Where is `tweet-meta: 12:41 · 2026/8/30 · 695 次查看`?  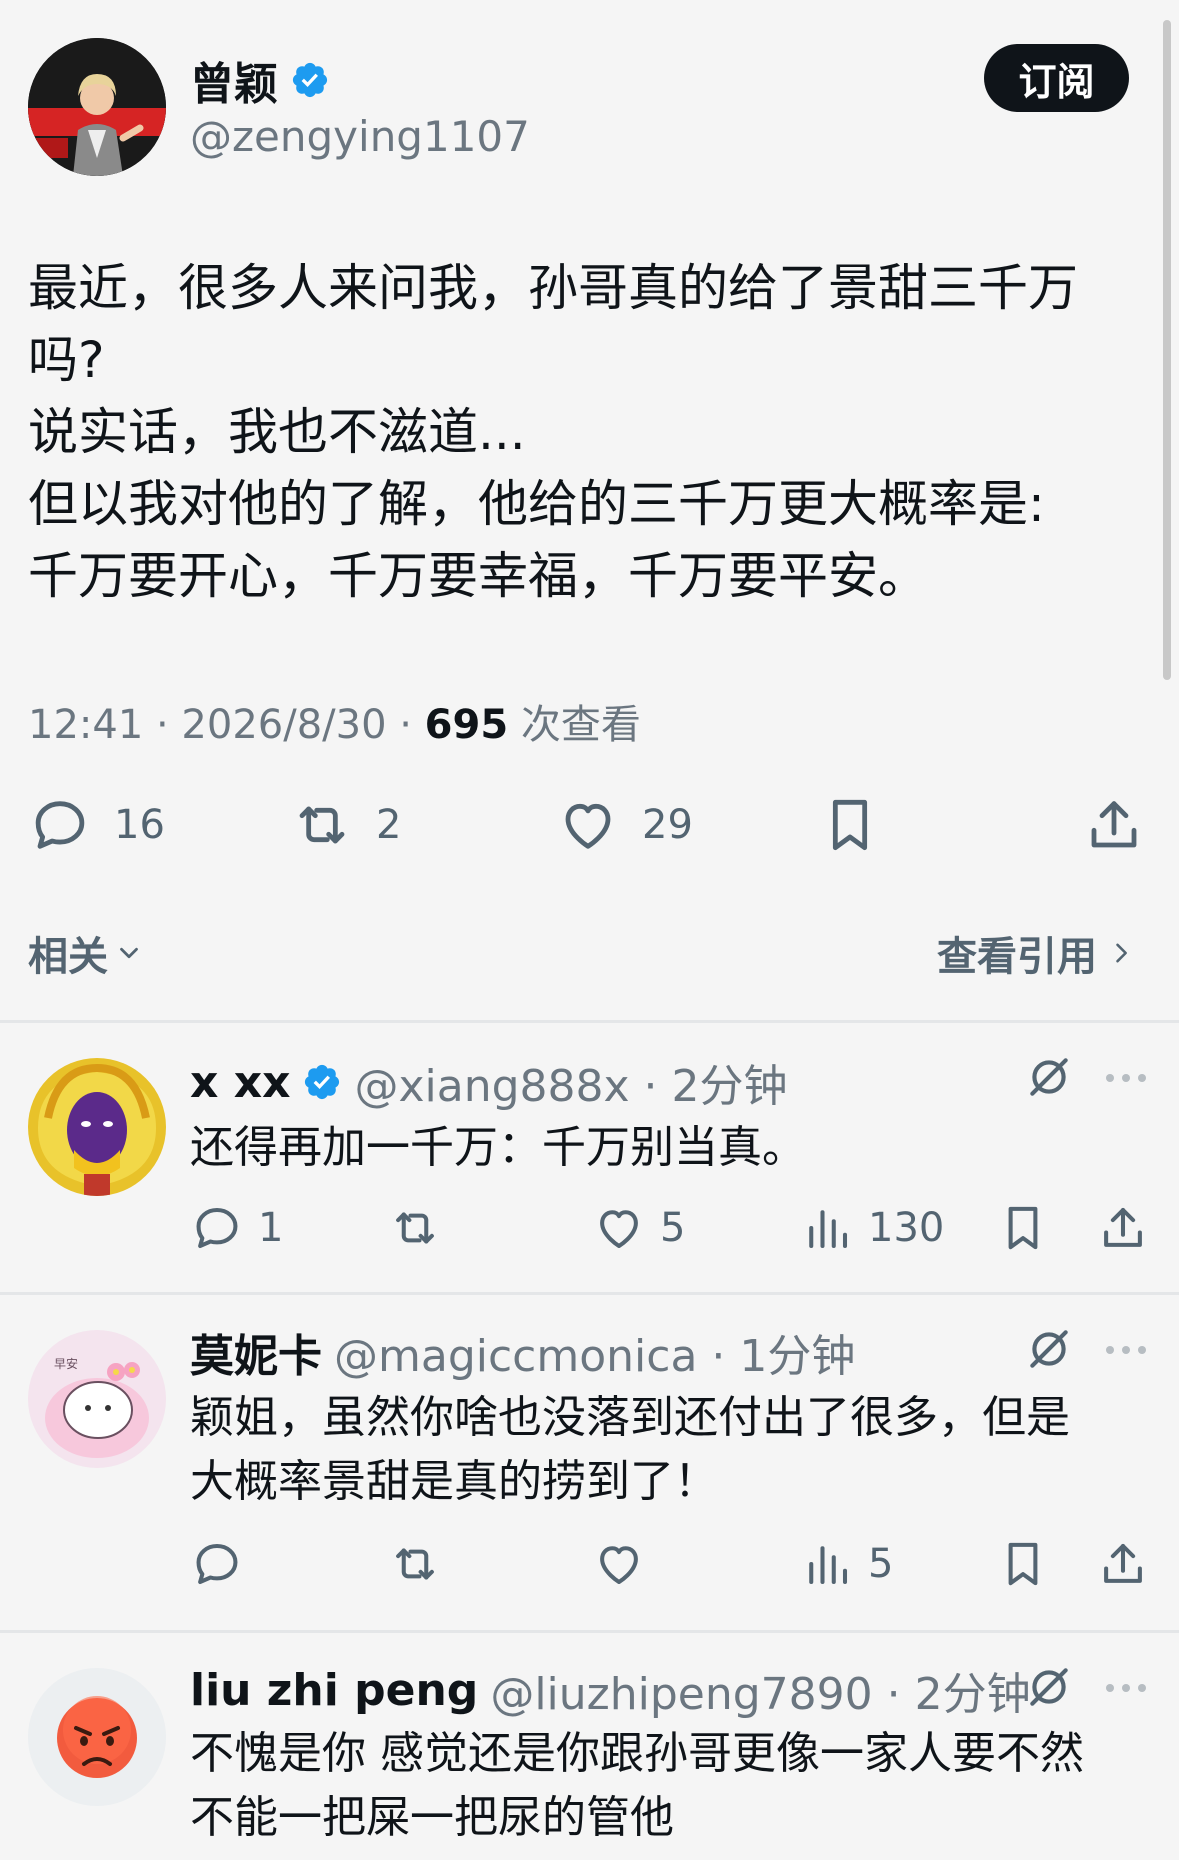 tweet-meta: 12:41 · 2026/8/30 · 695 次查看 is located at coordinates (334, 721).